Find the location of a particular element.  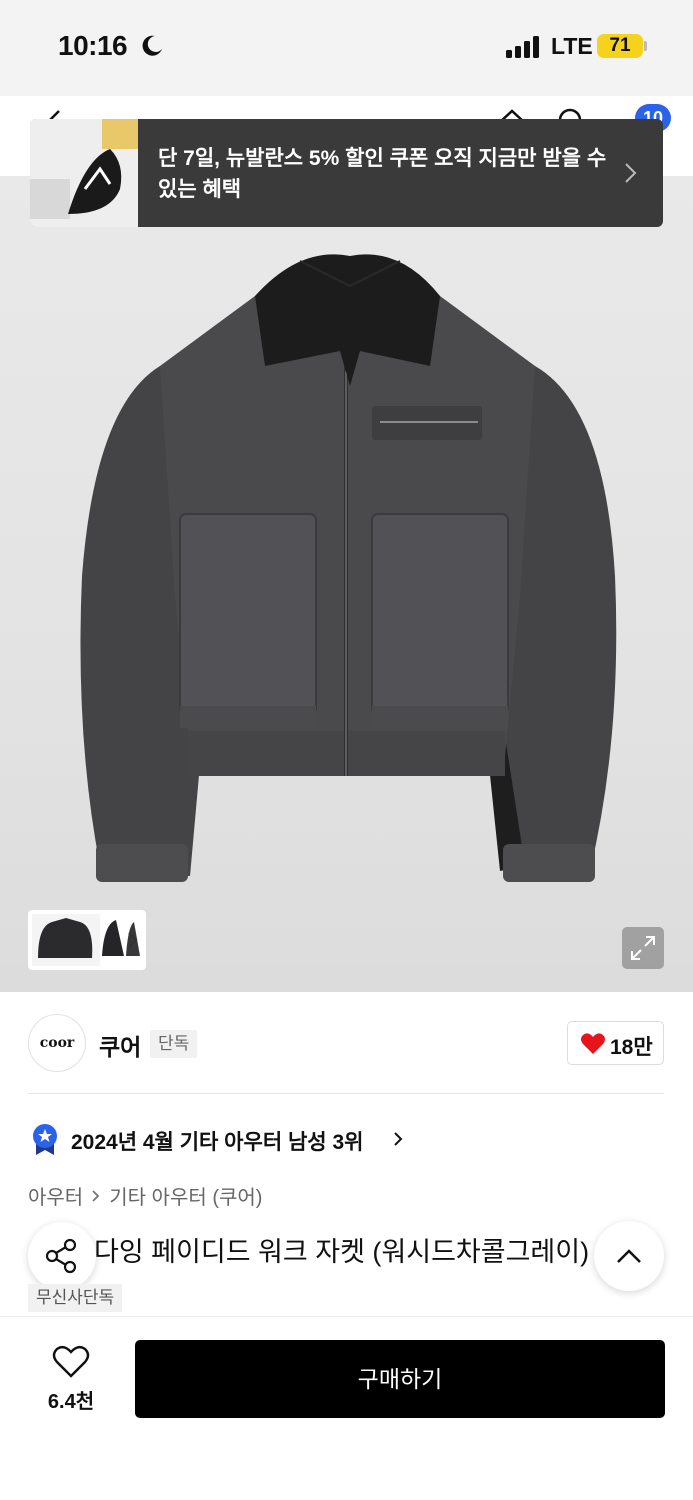

share-button is located at coordinates (62, 1256).